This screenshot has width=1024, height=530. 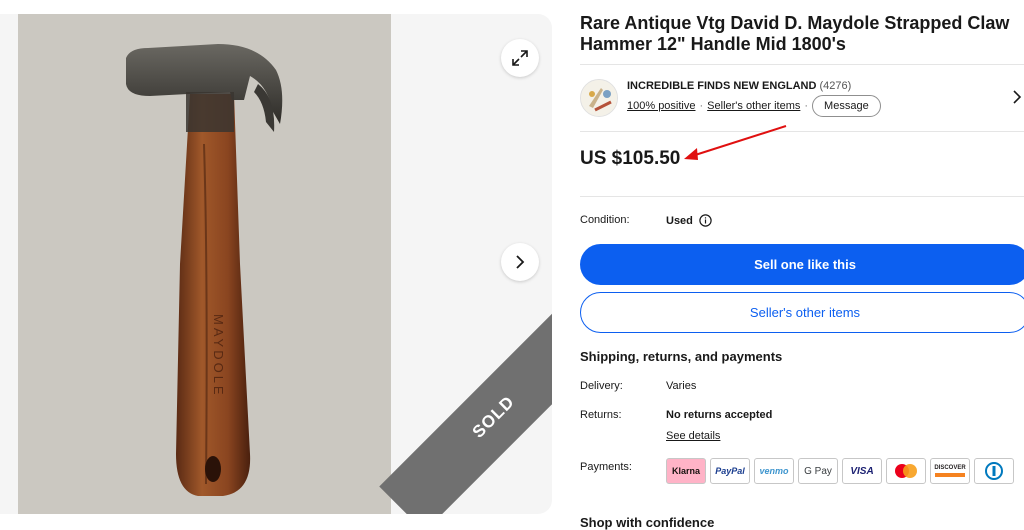 I want to click on google-pay-icon: G Pay, so click(x=818, y=471).